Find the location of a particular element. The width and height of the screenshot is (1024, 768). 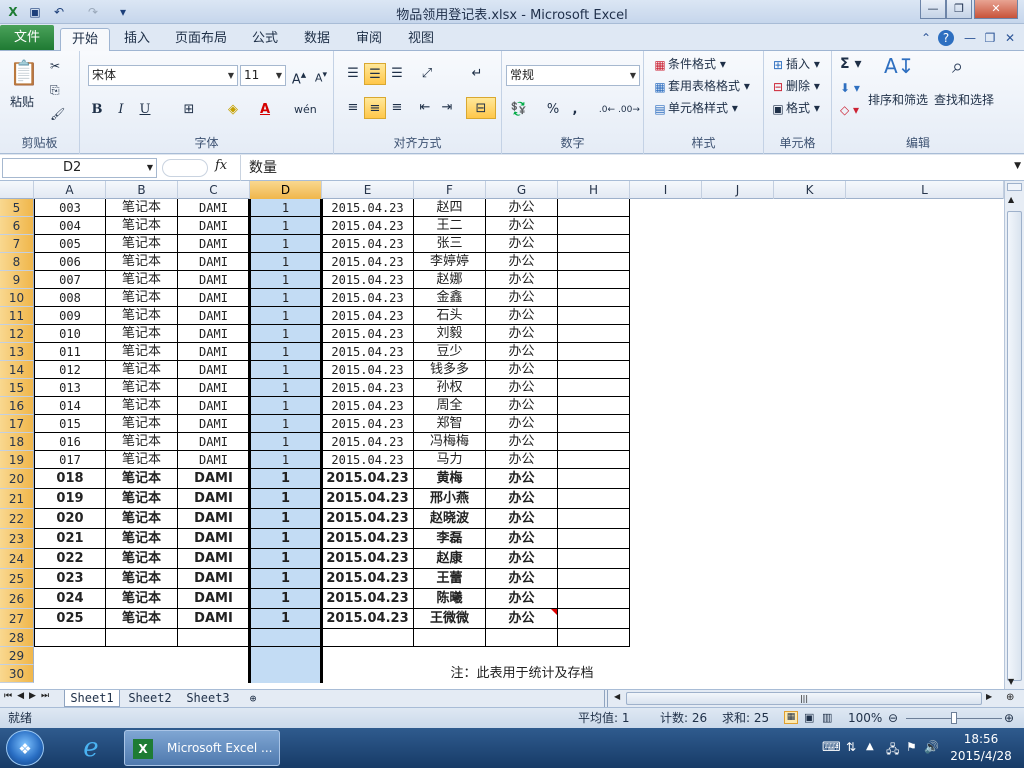

cell-c-9: DAMI is located at coordinates (214, 280).